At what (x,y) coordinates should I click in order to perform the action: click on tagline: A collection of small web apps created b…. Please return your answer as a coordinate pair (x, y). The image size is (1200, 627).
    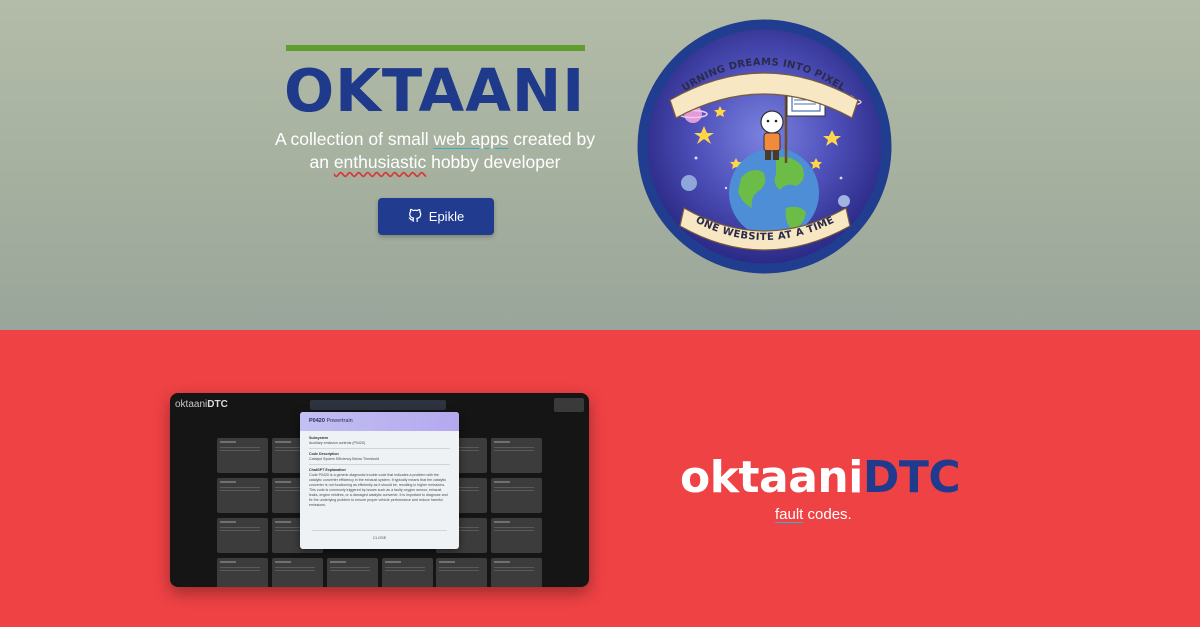
    Looking at the image, I should click on (435, 150).